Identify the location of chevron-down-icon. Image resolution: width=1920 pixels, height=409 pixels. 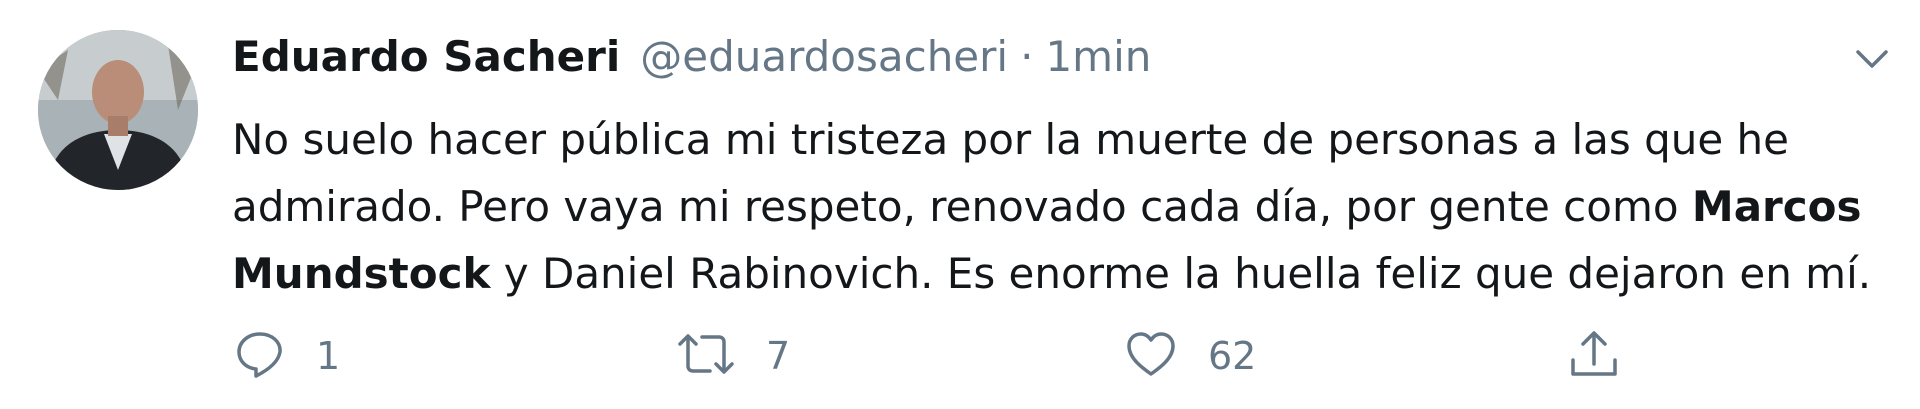
(1872, 58).